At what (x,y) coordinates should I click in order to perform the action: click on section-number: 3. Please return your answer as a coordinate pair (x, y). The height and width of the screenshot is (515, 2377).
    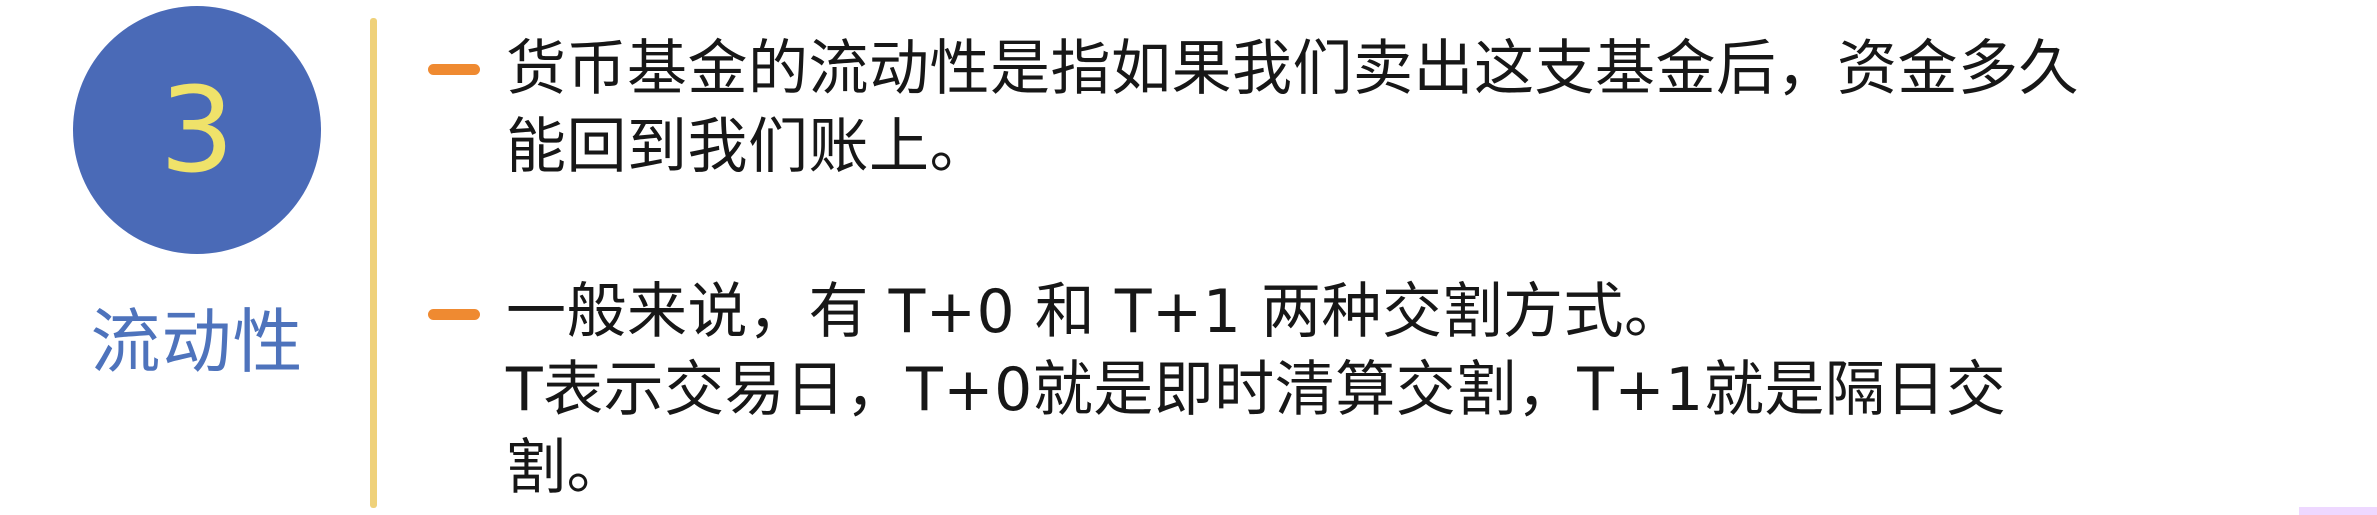
    Looking at the image, I should click on (197, 130).